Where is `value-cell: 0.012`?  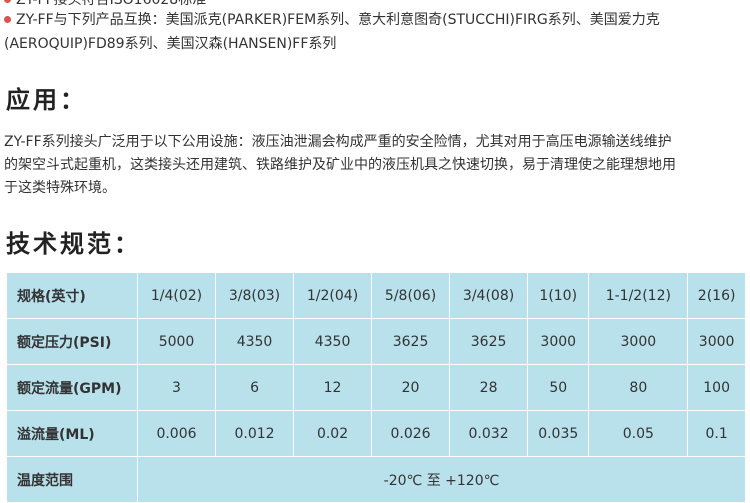 value-cell: 0.012 is located at coordinates (255, 433).